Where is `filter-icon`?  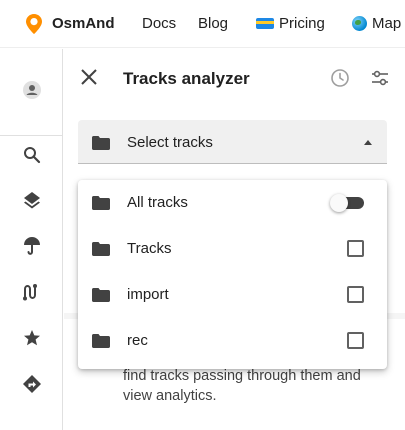
filter-icon is located at coordinates (380, 78).